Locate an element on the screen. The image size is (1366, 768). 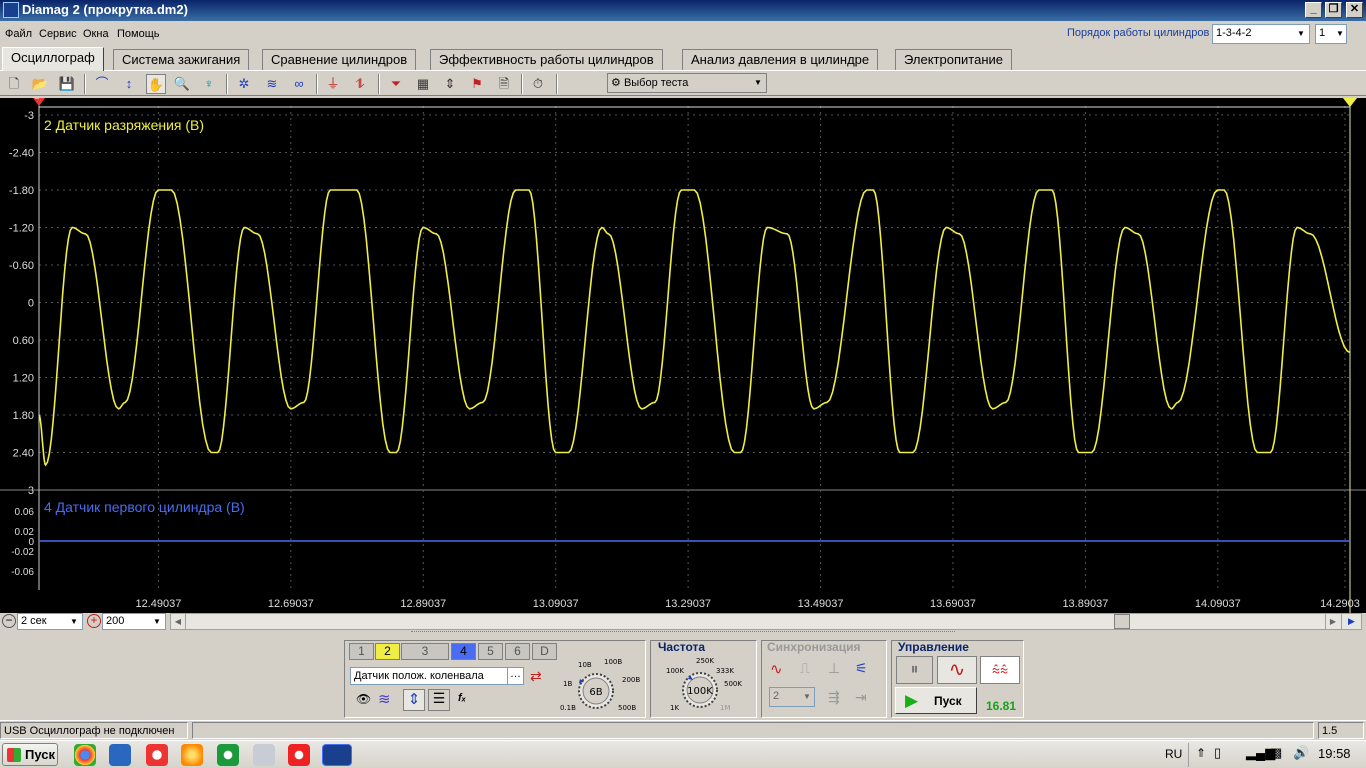
scroll-right-icon: ▶ is located at coordinates (1332, 621).